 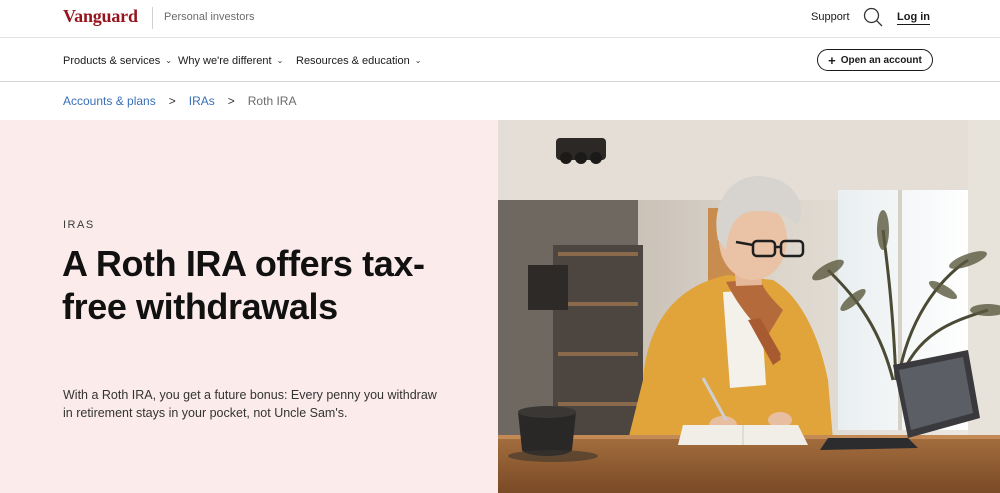 I want to click on open-account-button: + Open an account, so click(x=875, y=60).